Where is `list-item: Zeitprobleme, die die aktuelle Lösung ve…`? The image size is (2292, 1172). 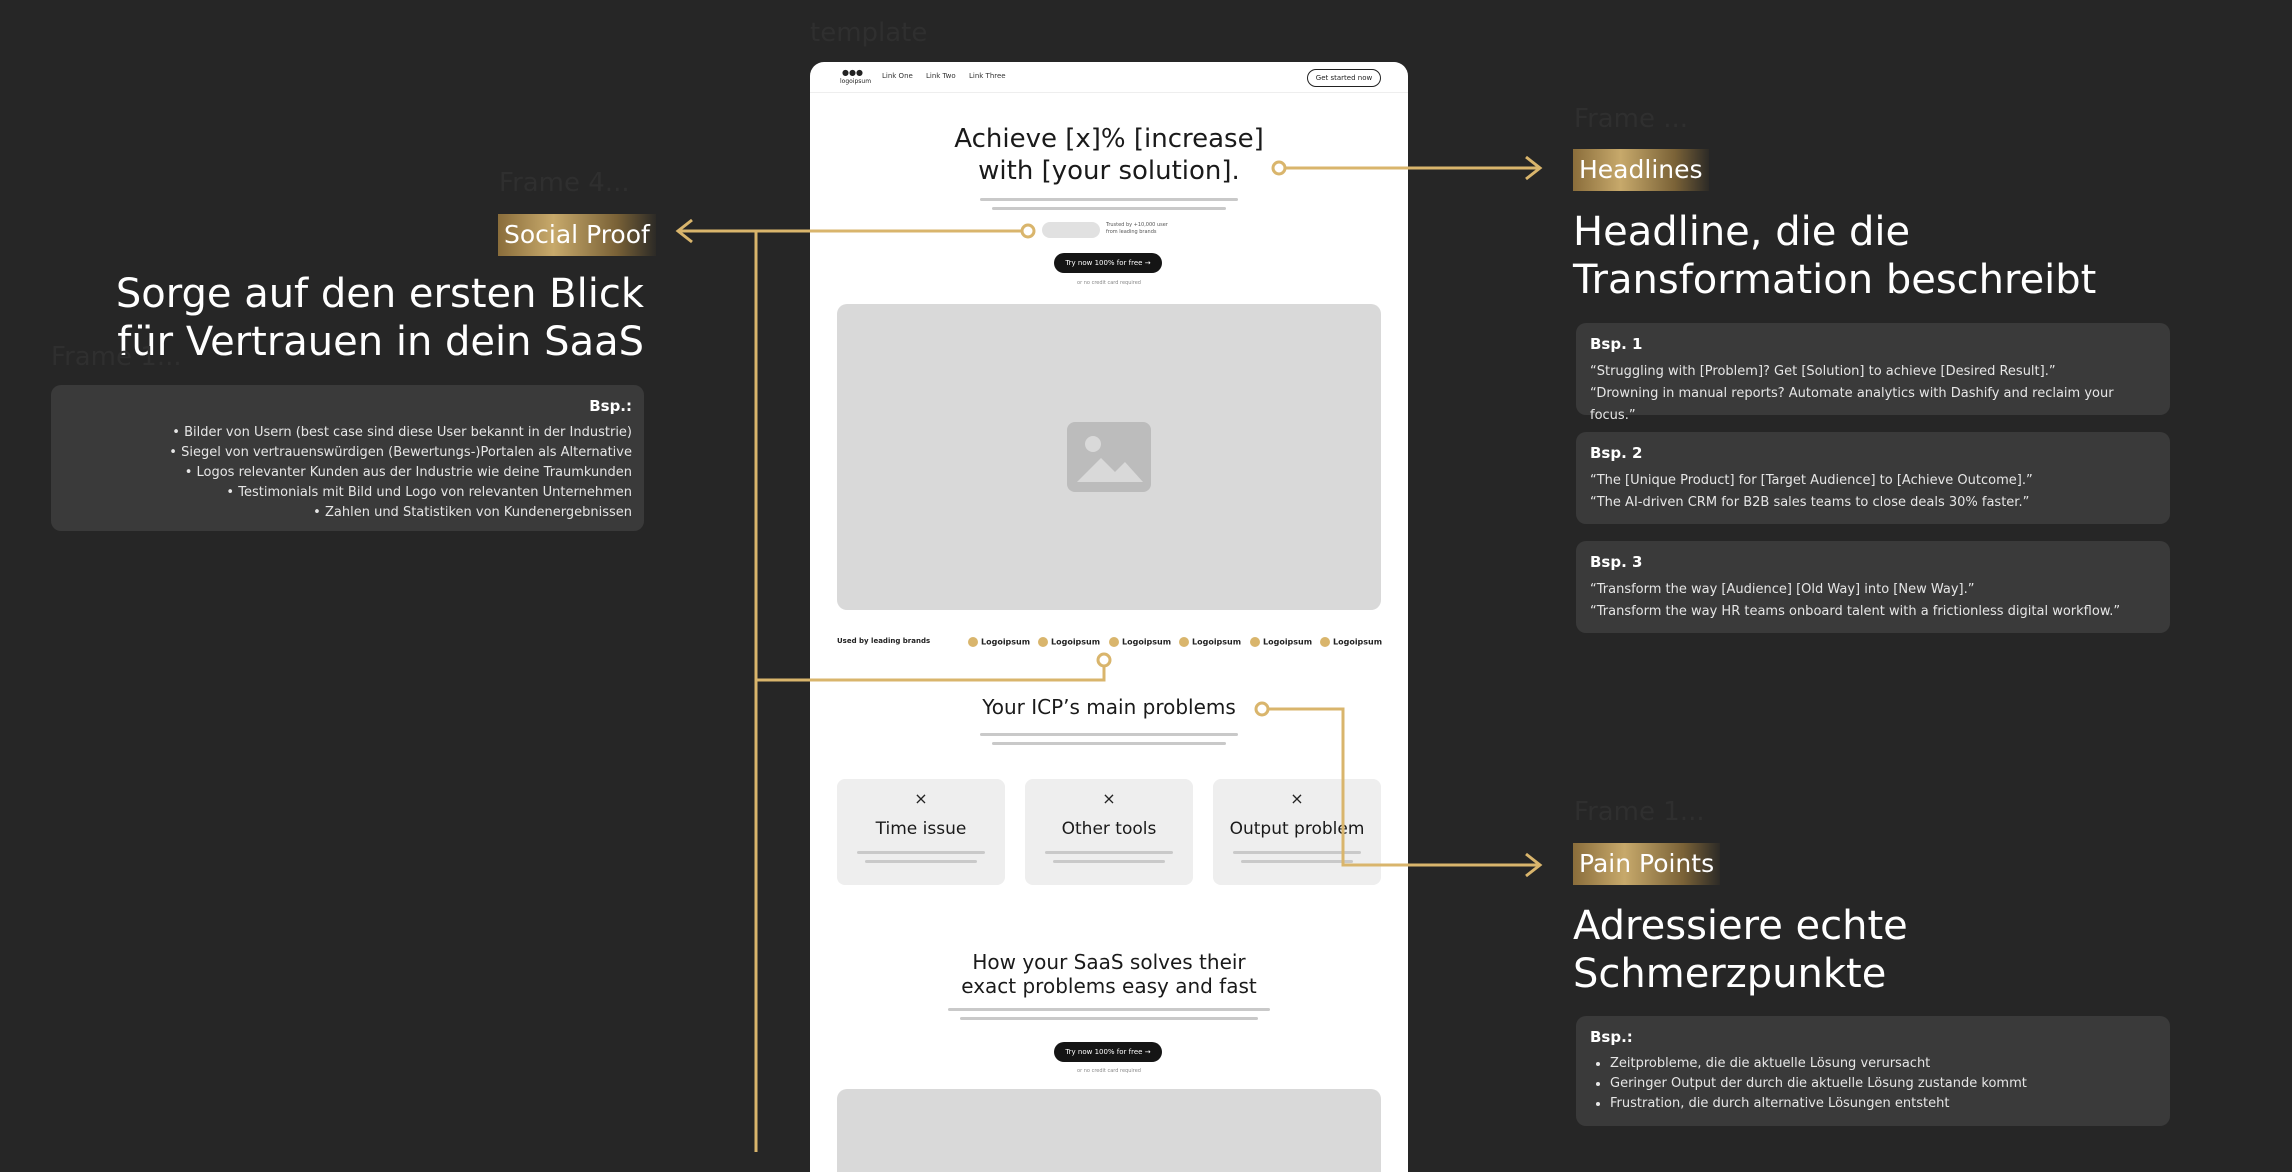
list-item: Zeitprobleme, die die aktuelle Lösung ve… is located at coordinates (1883, 1064).